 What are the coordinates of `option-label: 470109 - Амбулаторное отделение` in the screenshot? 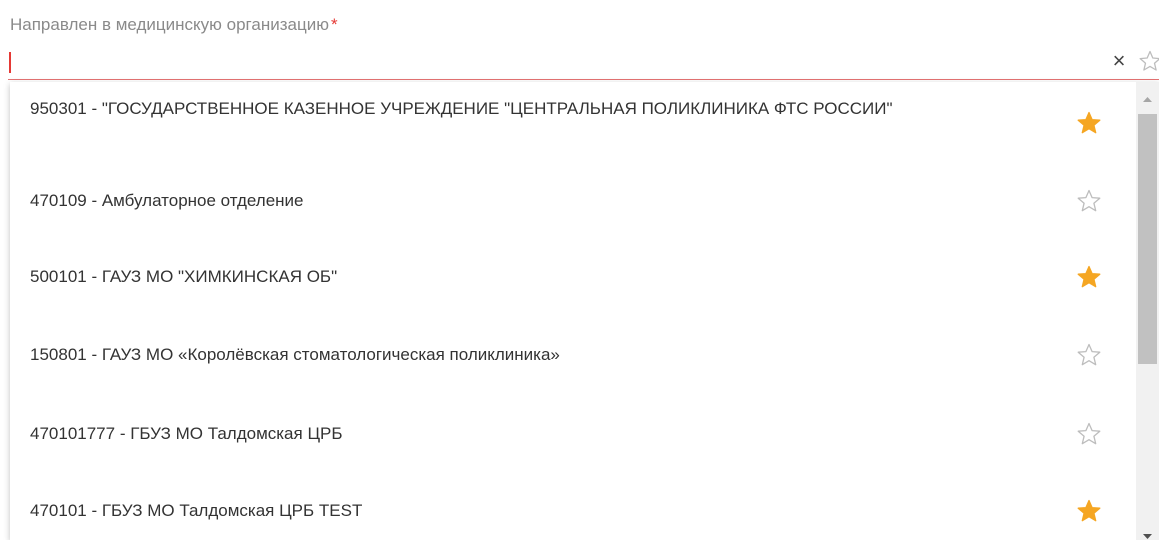 It's located at (167, 200).